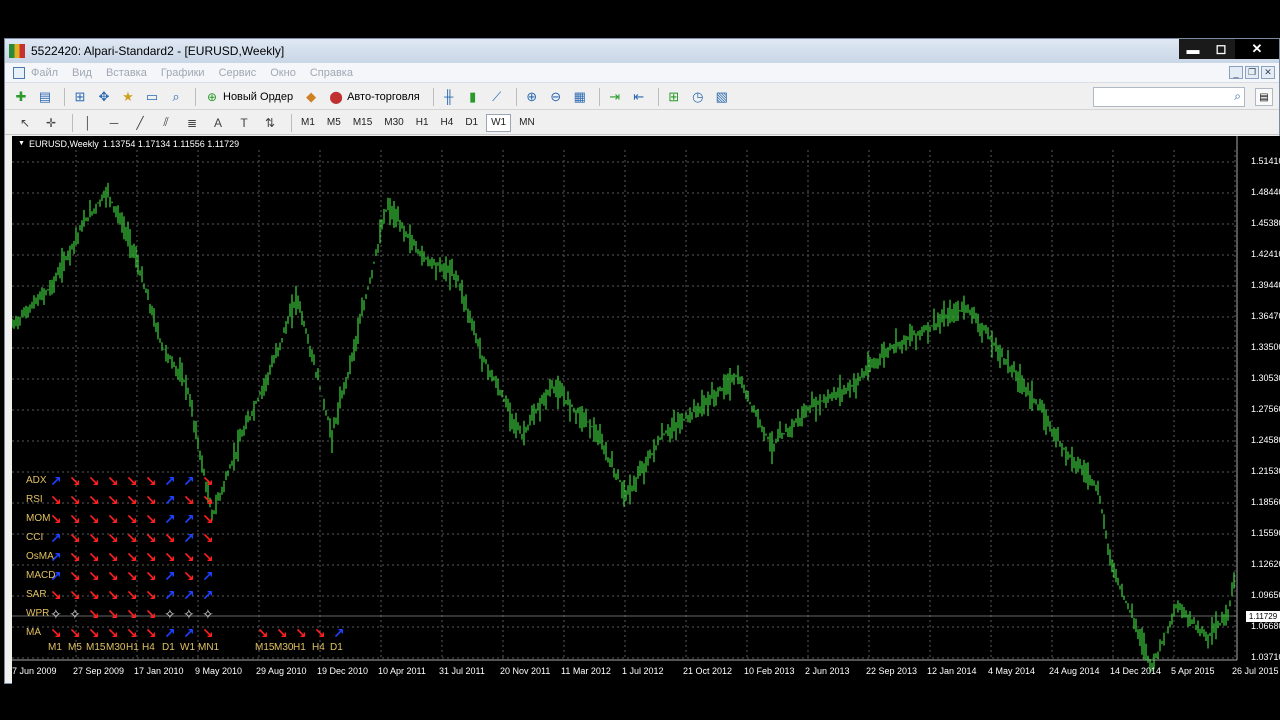 The width and height of the screenshot is (1280, 720). Describe the element at coordinates (447, 123) in the screenshot. I see `timeframe-h4-button: H4` at that location.